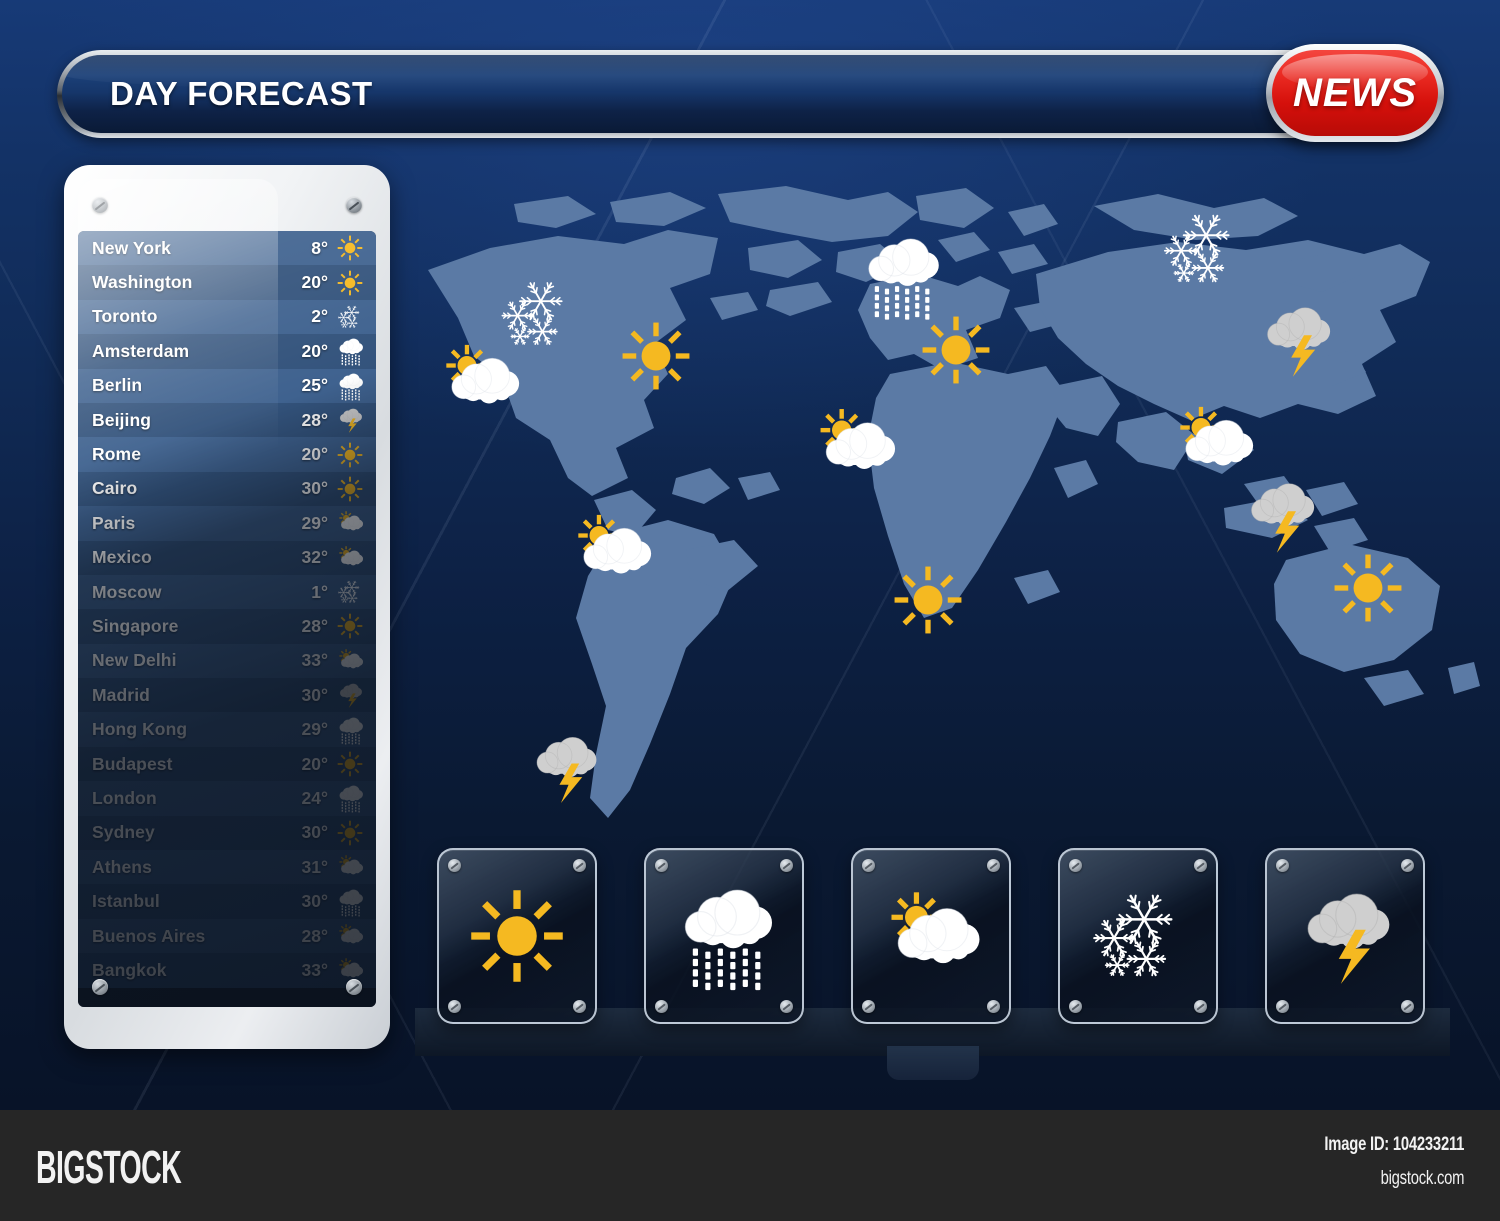  I want to click on city-name: Cairo, so click(115, 488).